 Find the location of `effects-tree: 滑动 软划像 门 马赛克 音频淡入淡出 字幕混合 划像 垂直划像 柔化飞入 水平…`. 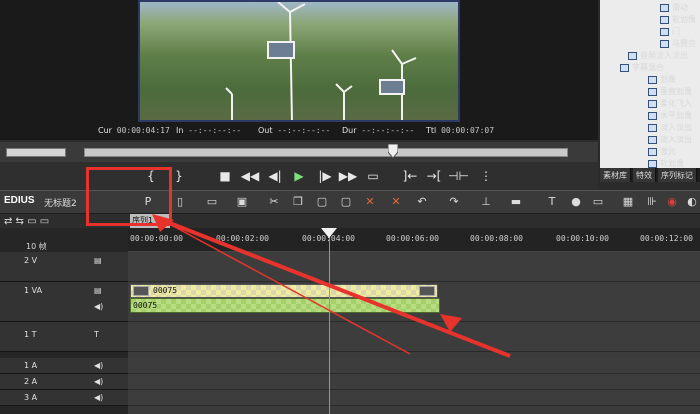

effects-tree: 滑动 软划像 门 马赛克 音频淡入淡出 字幕混合 划像 垂直划像 柔化飞入 水平… is located at coordinates (652, 85).